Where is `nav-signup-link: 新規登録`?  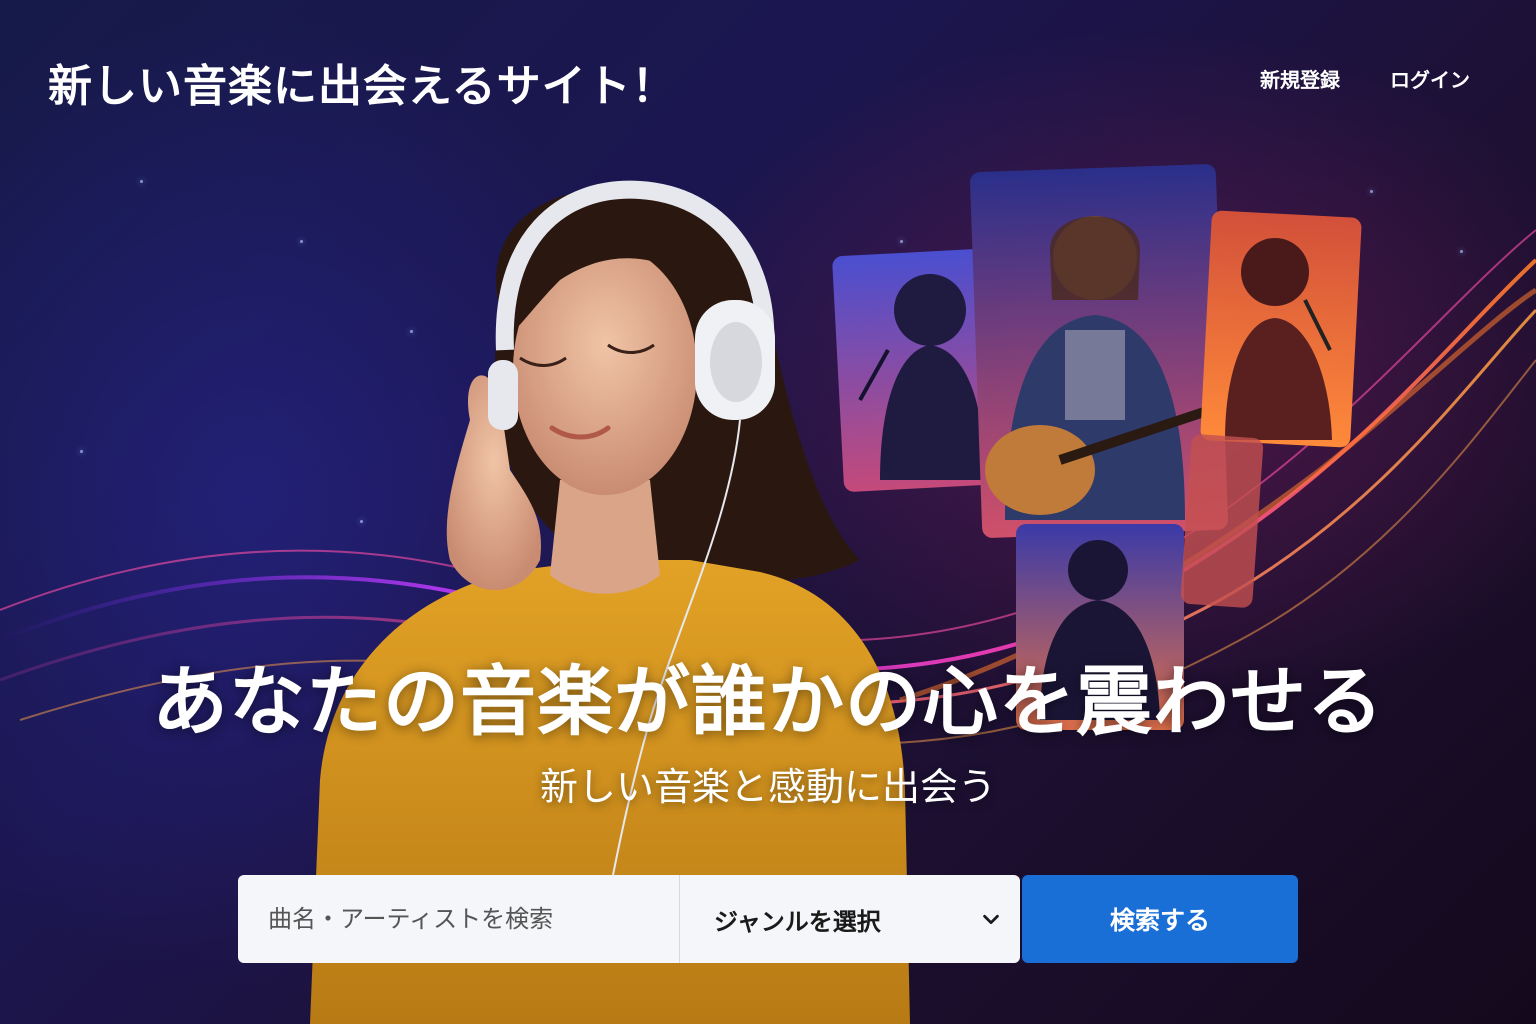
nav-signup-link: 新規登録 is located at coordinates (1300, 78).